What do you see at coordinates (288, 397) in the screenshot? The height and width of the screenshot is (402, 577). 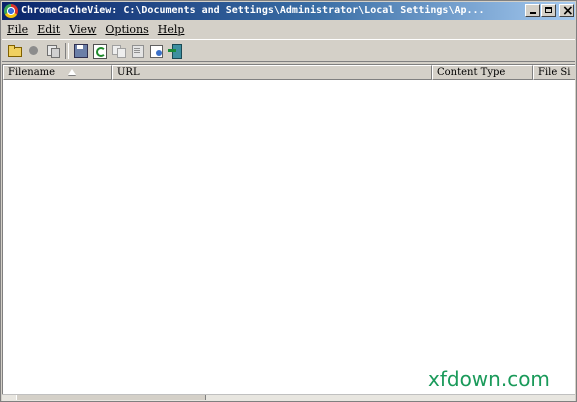 I see `horizontal-scrollbar` at bounding box center [288, 397].